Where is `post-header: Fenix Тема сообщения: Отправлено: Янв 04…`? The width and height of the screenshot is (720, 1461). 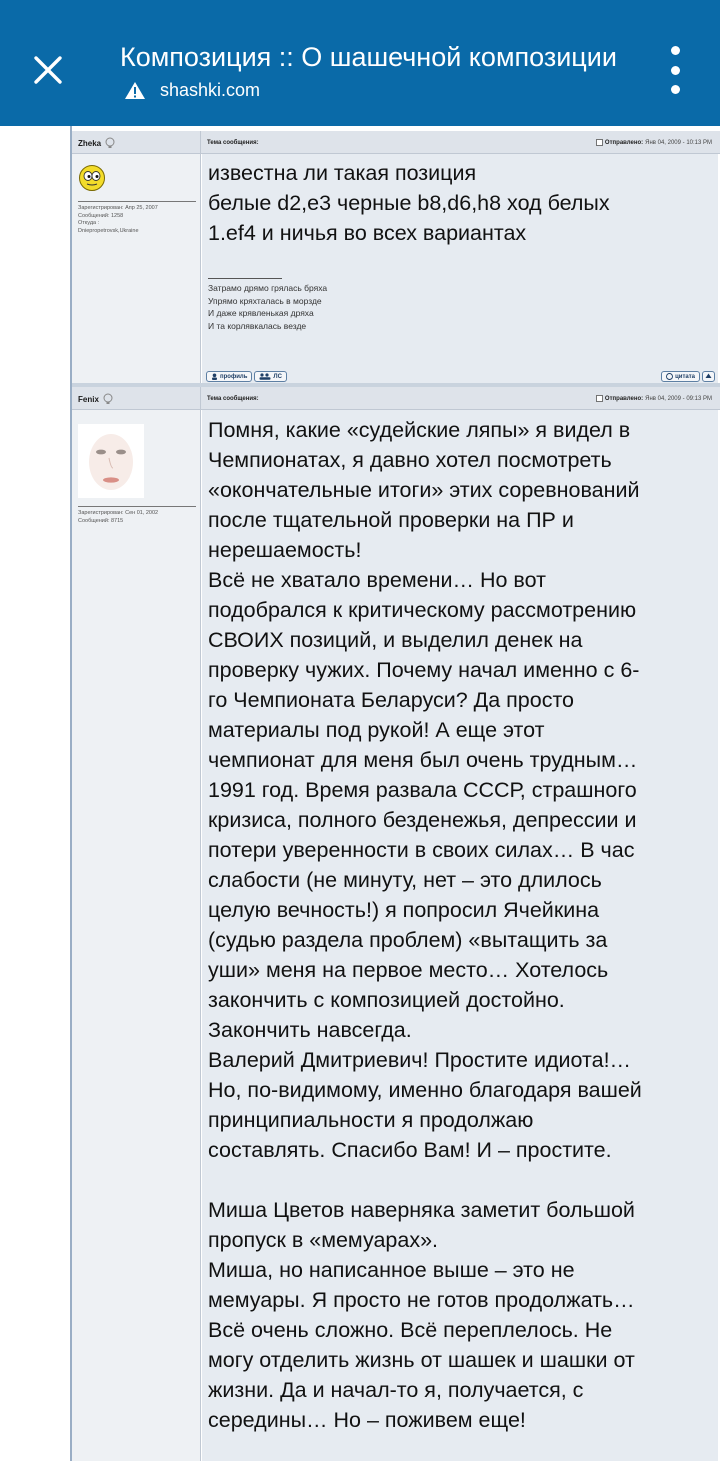 post-header: Fenix Тема сообщения: Отправлено: Янв 04… is located at coordinates (396, 398).